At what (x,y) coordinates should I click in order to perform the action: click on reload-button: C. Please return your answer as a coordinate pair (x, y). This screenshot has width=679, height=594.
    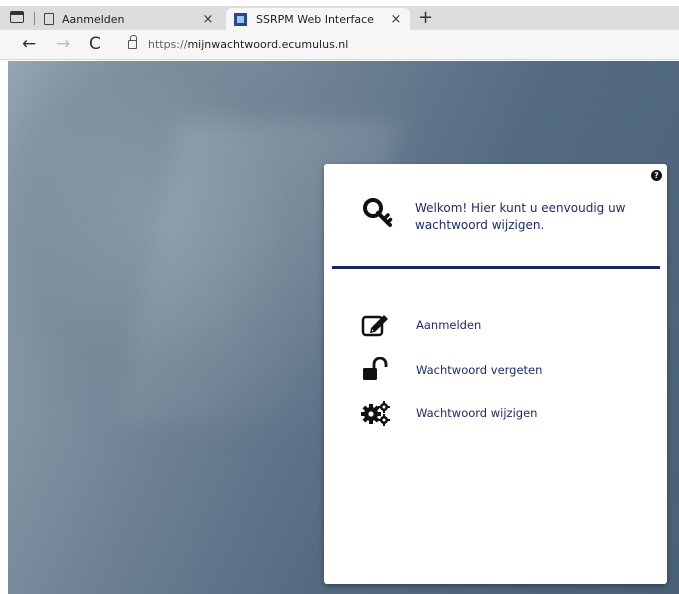
    Looking at the image, I should click on (95, 44).